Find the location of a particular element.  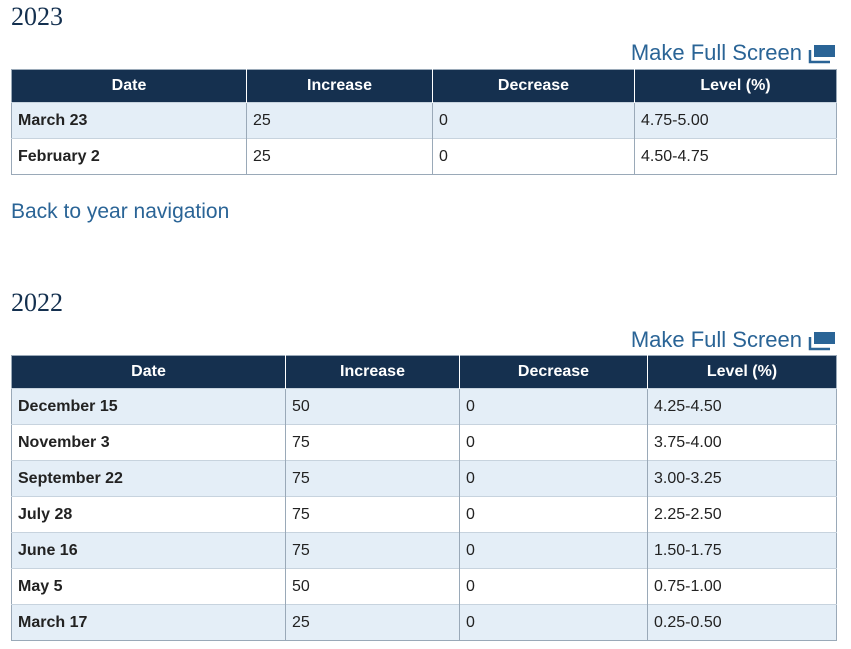

back-to-year-navigation-link: Back to year navigation is located at coordinates (120, 212).